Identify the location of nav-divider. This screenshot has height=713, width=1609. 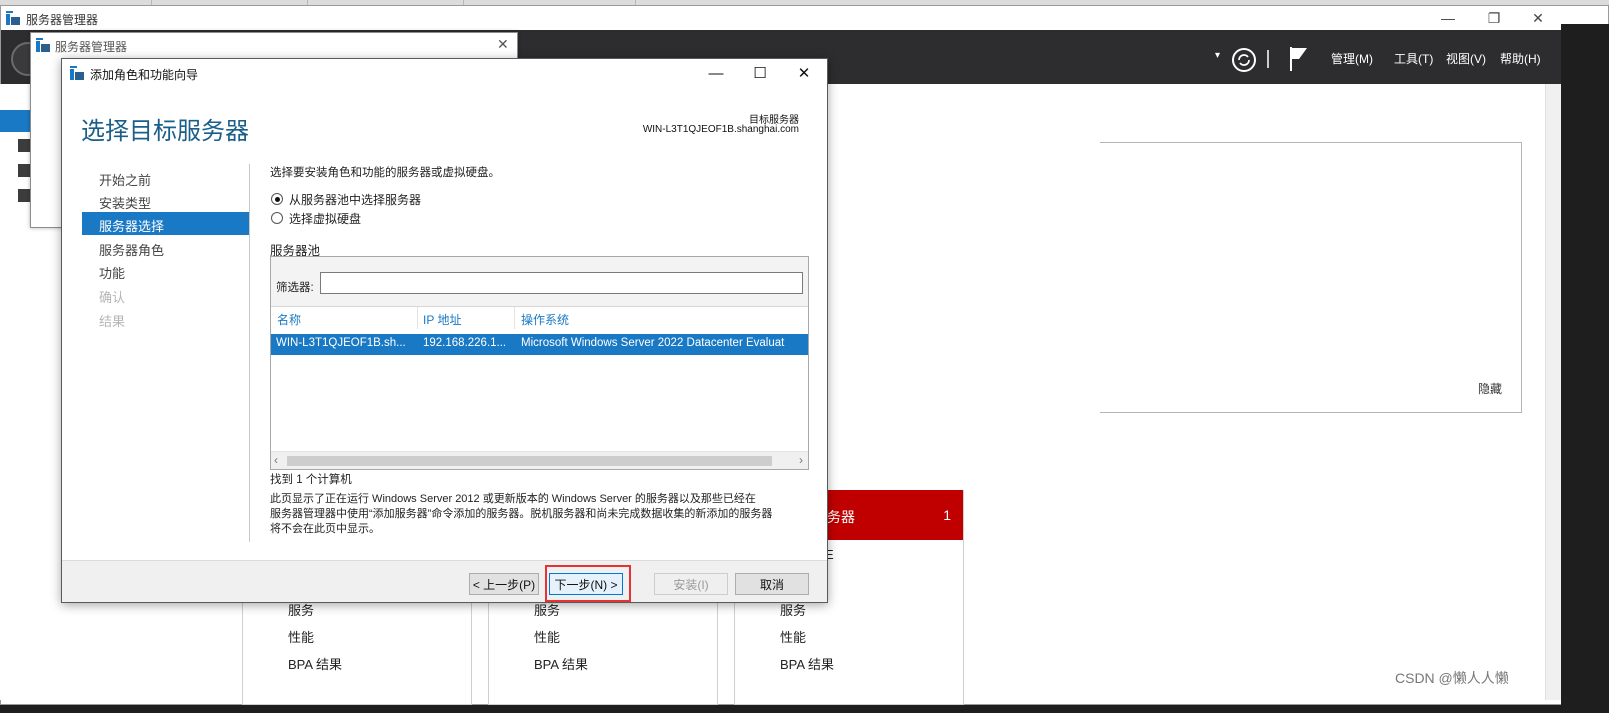
(249, 353).